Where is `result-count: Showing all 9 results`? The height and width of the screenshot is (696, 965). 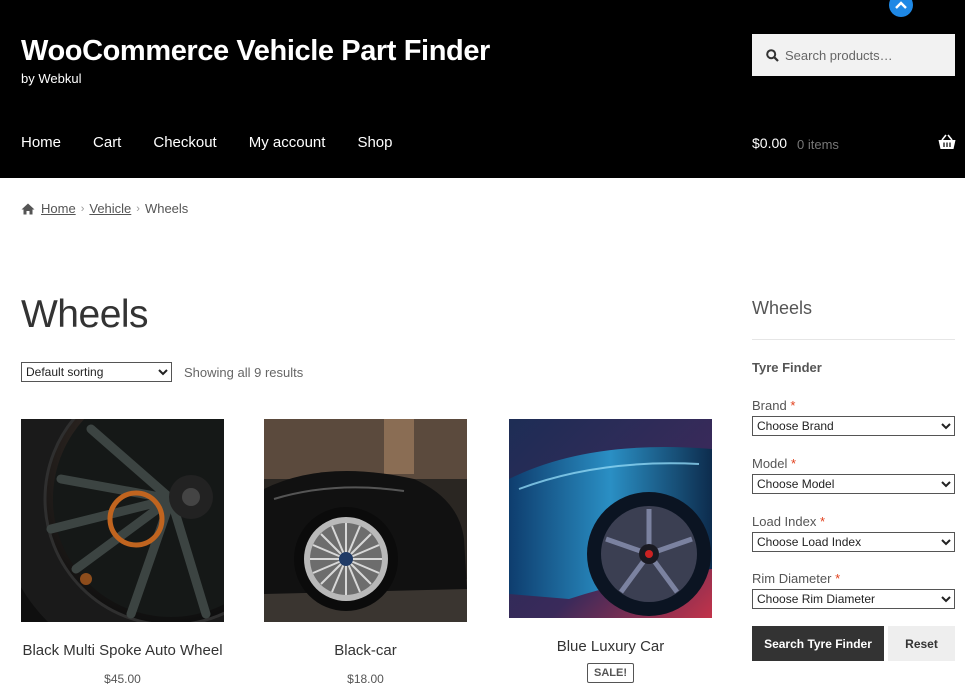
result-count: Showing all 9 results is located at coordinates (244, 372).